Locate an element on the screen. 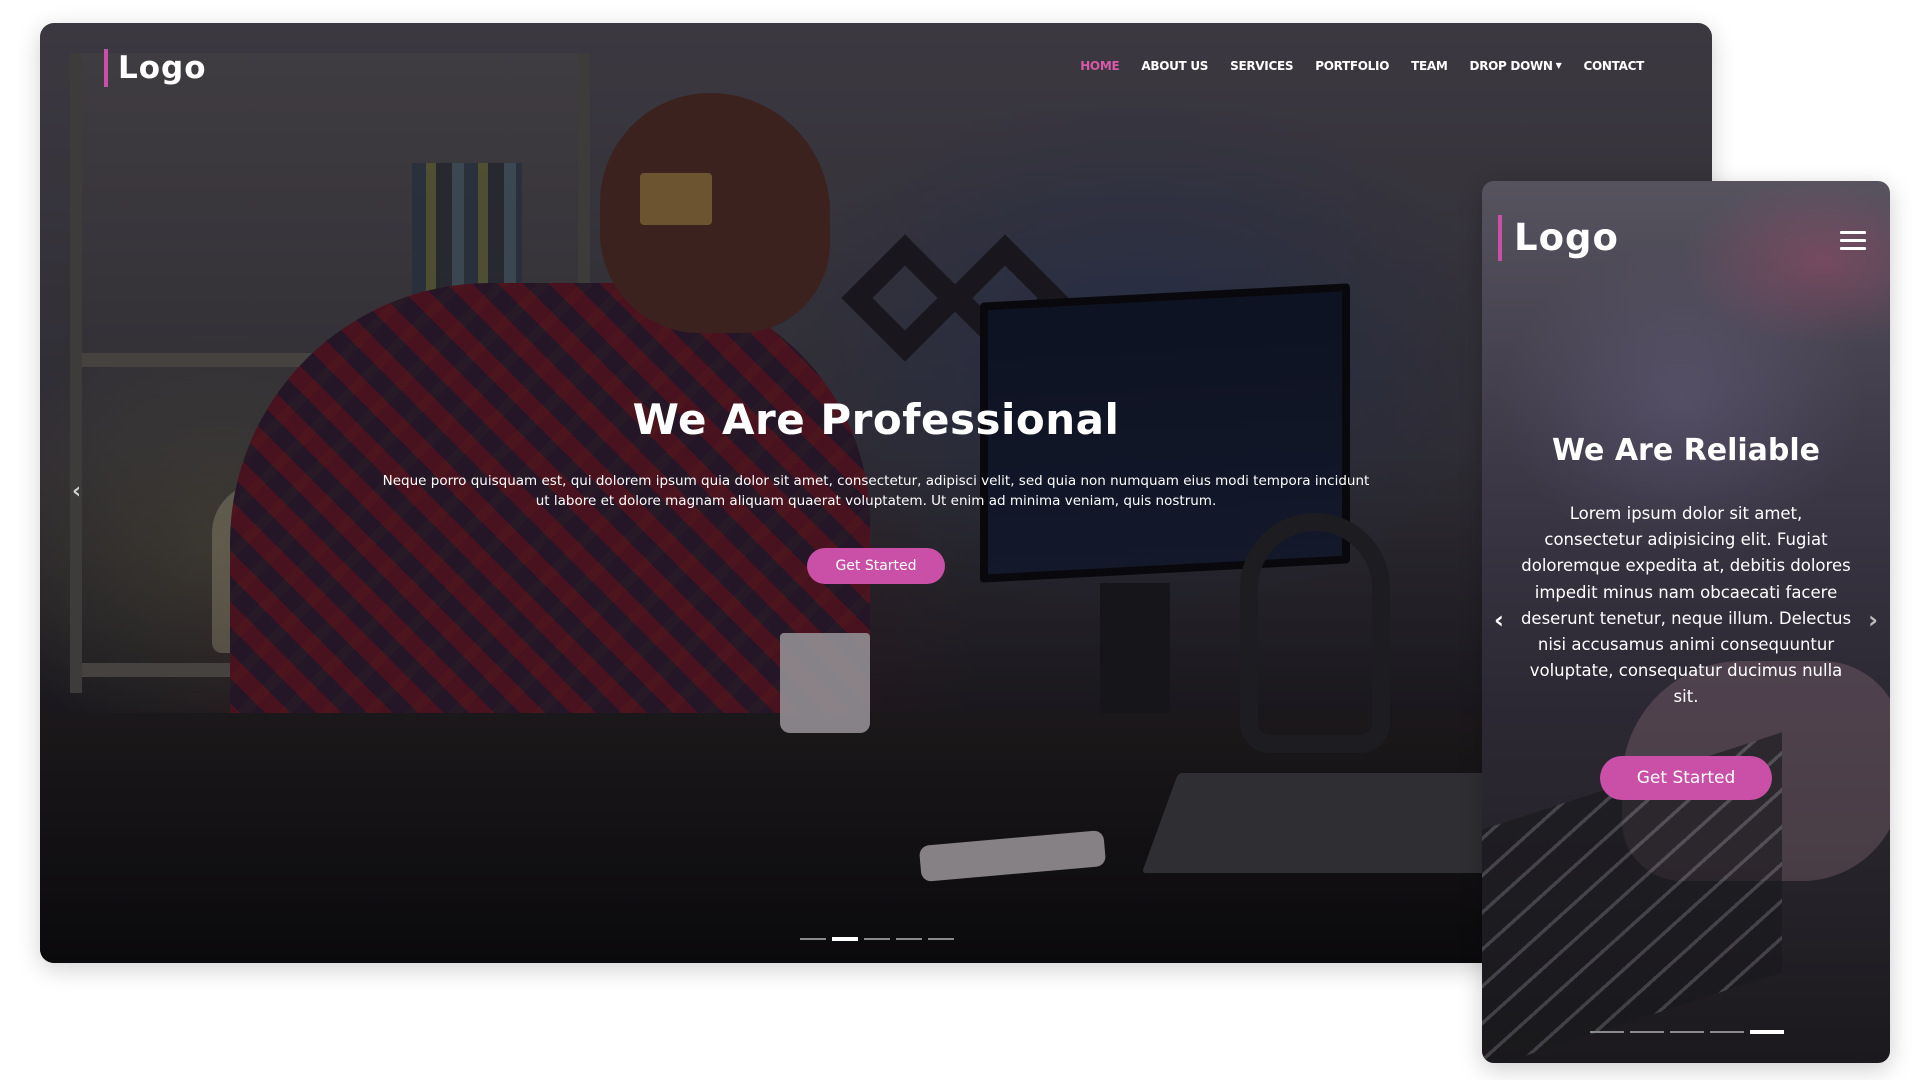 Image resolution: width=1920 pixels, height=1080 pixels. background-cap-patch is located at coordinates (676, 199).